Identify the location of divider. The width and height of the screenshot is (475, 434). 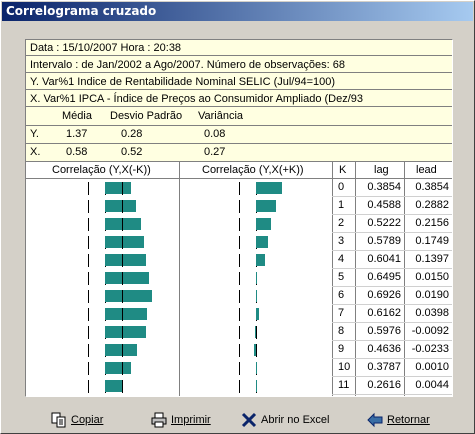
(239, 125).